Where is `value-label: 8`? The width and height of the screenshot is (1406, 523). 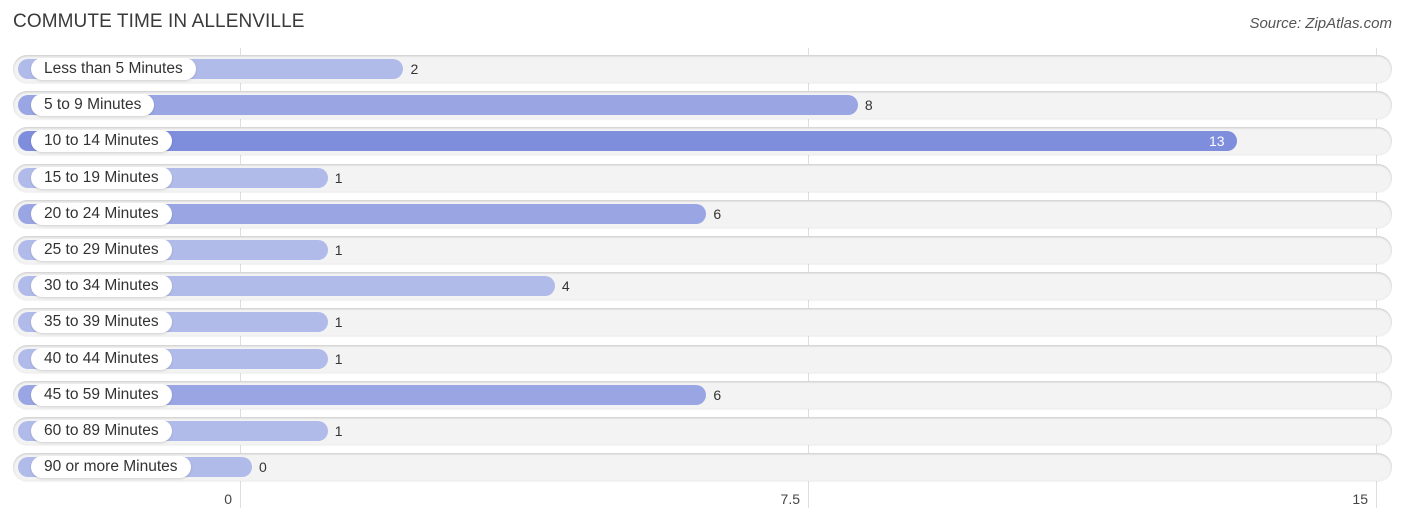 value-label: 8 is located at coordinates (868, 105).